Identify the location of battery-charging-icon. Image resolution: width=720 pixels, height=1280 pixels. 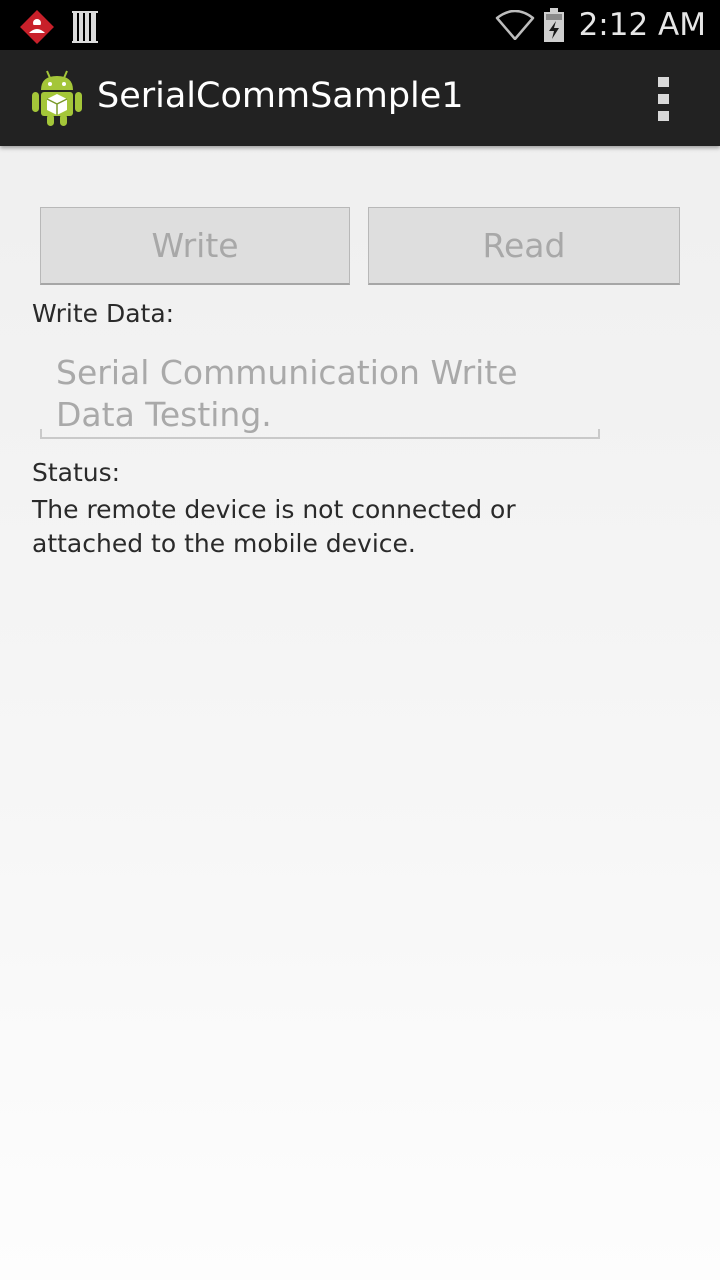
(554, 25).